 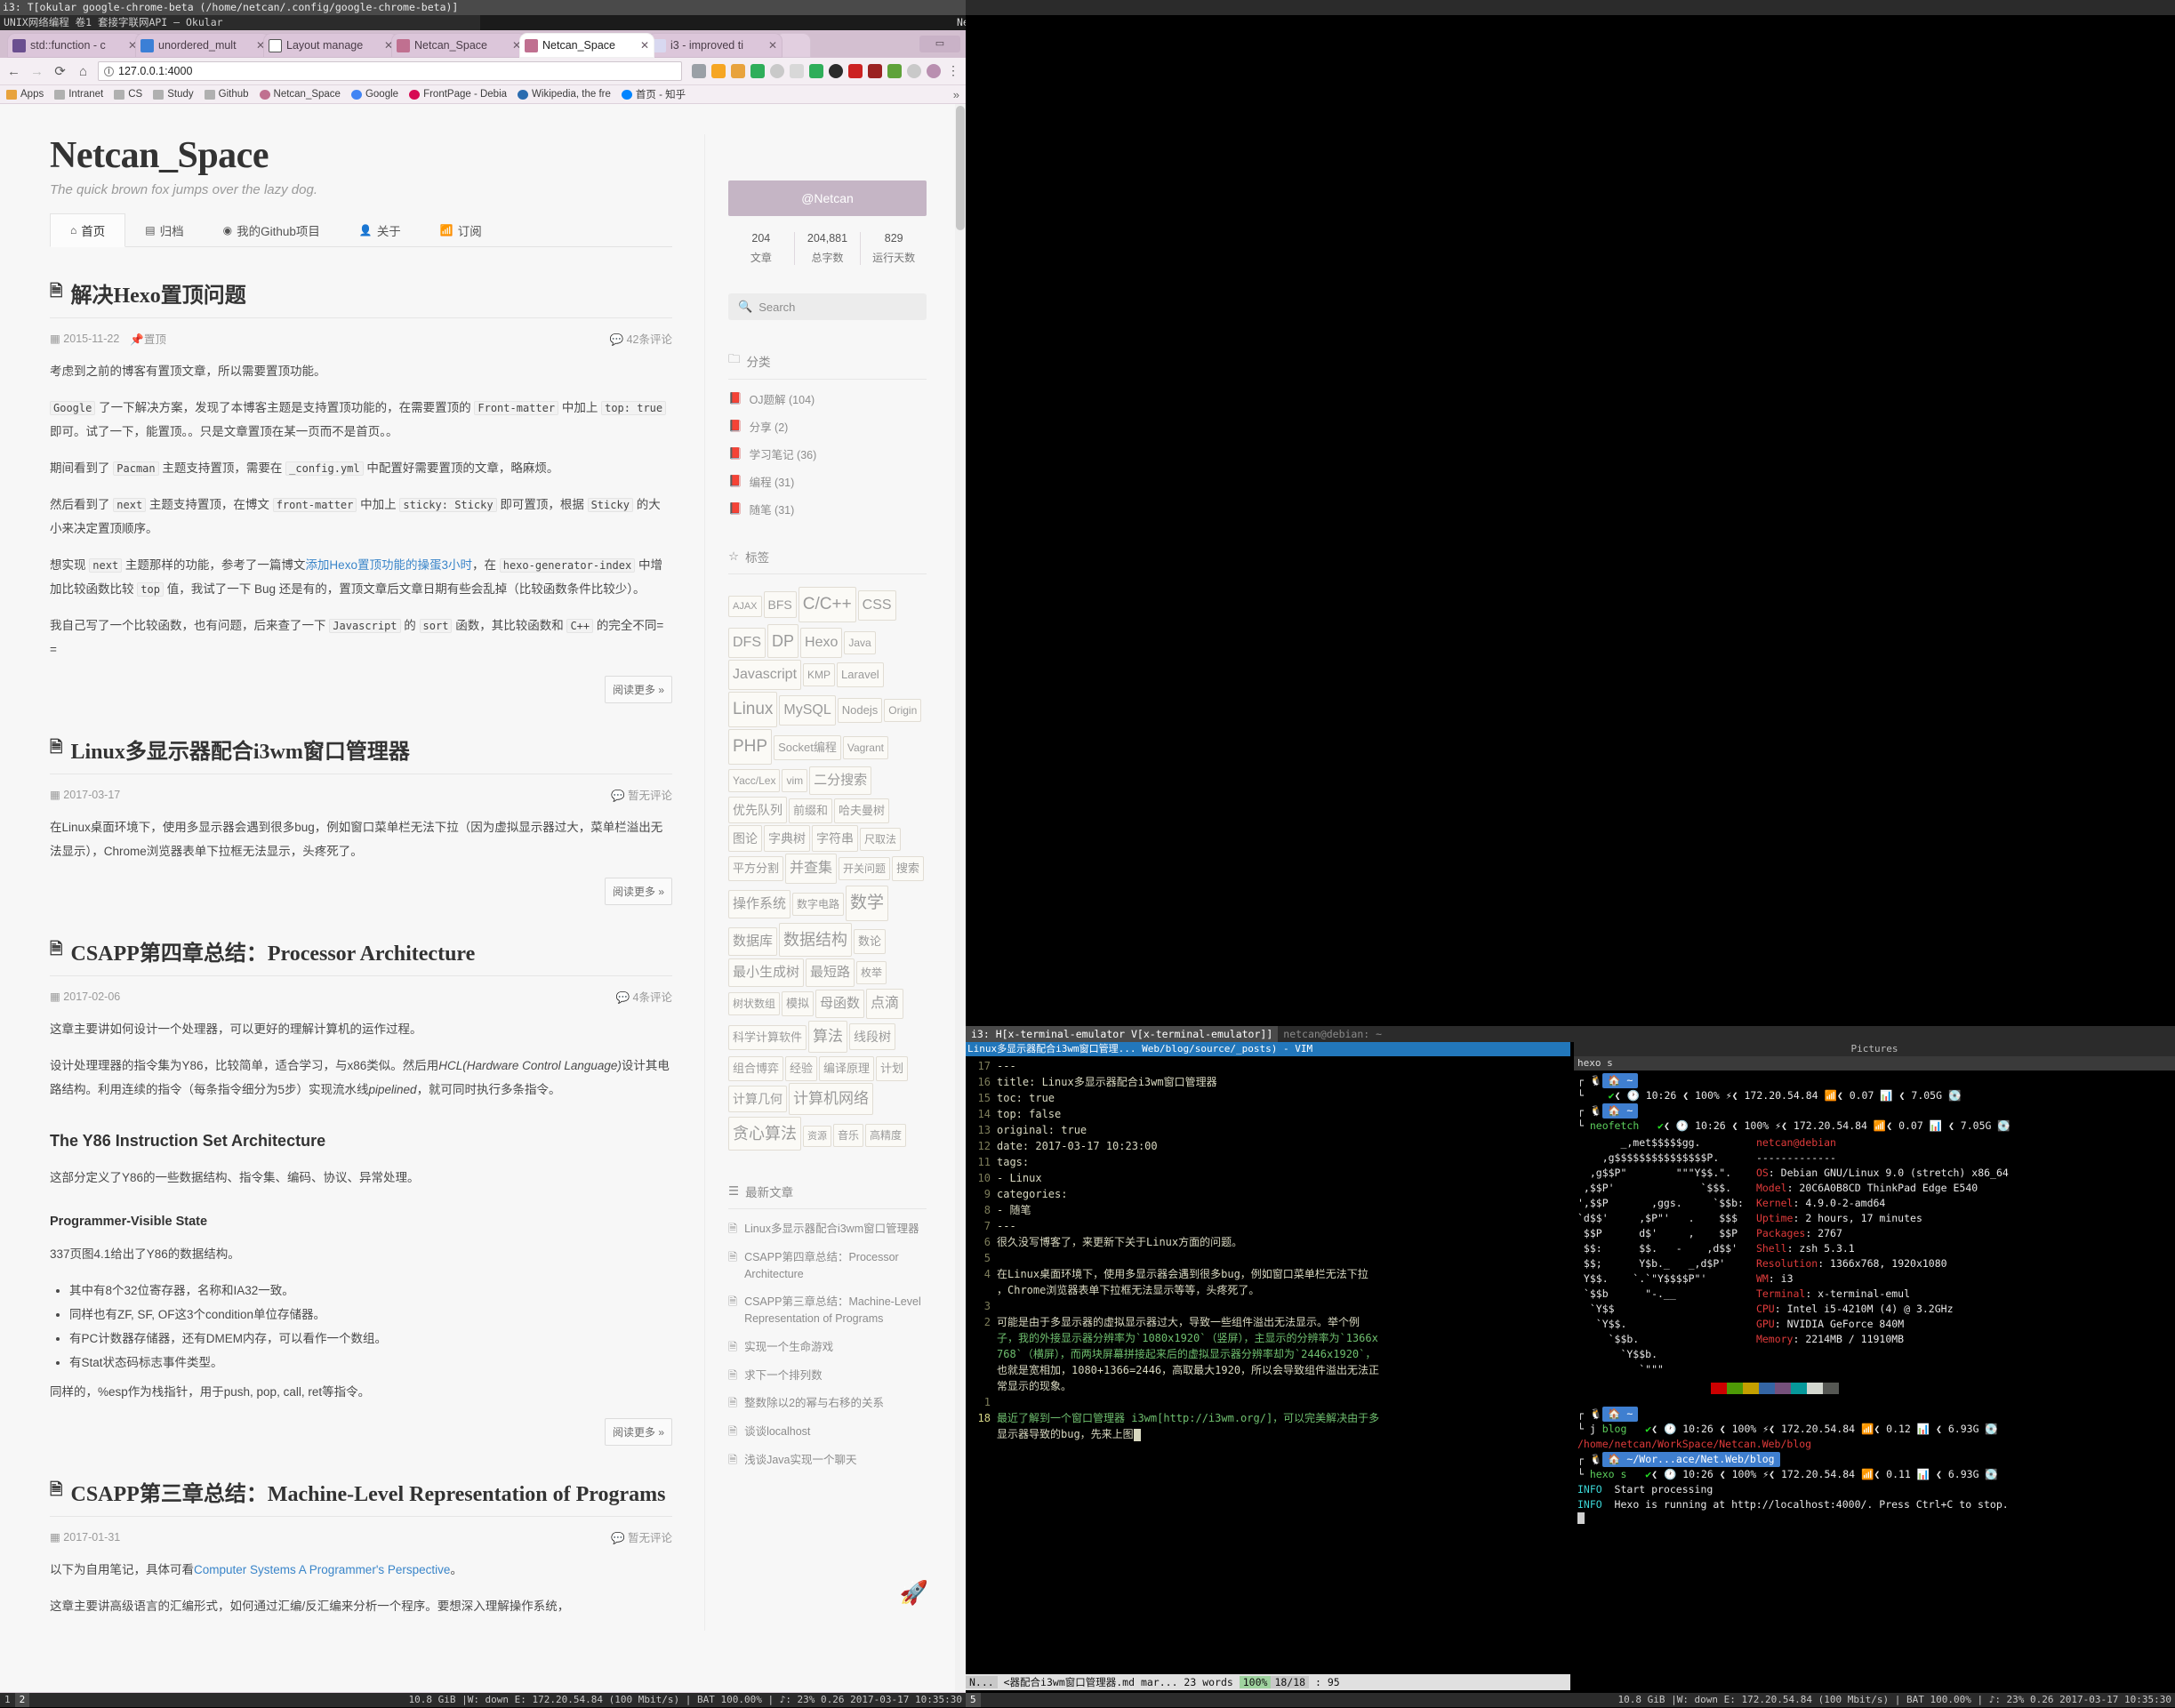 What do you see at coordinates (875, 71) in the screenshot?
I see `ublock-extension-icon` at bounding box center [875, 71].